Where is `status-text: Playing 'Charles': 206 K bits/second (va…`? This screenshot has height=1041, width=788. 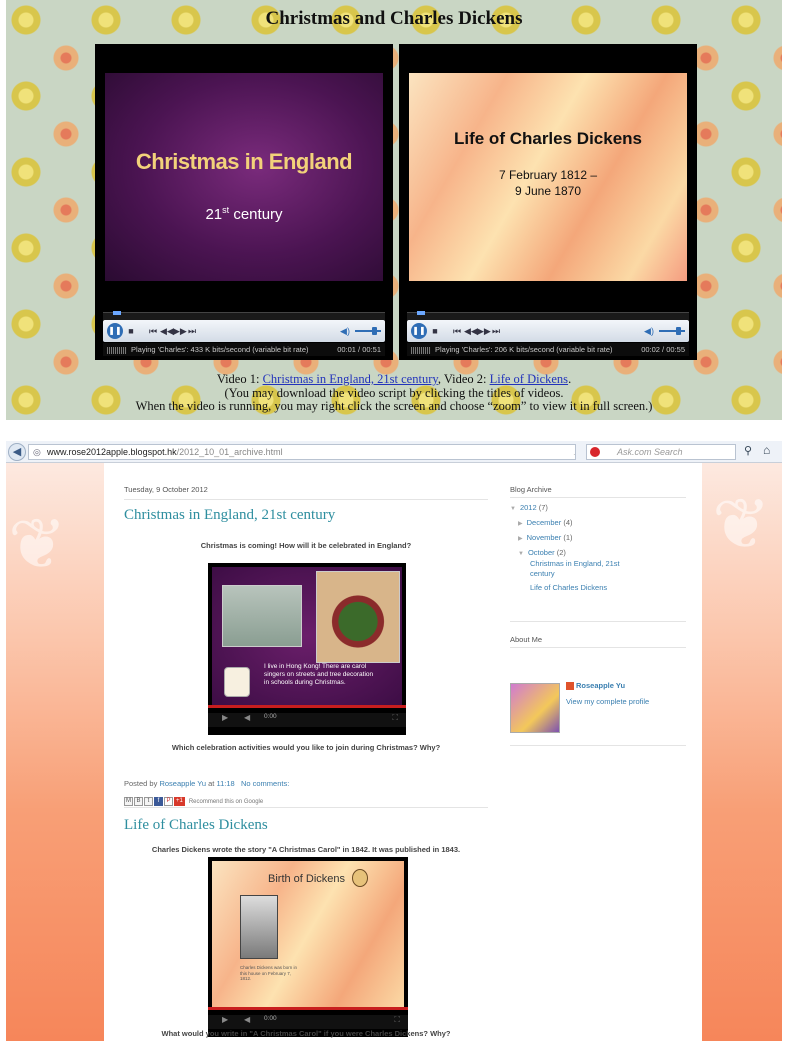
status-text: Playing 'Charles': 206 K bits/second (va… is located at coordinates (524, 349).